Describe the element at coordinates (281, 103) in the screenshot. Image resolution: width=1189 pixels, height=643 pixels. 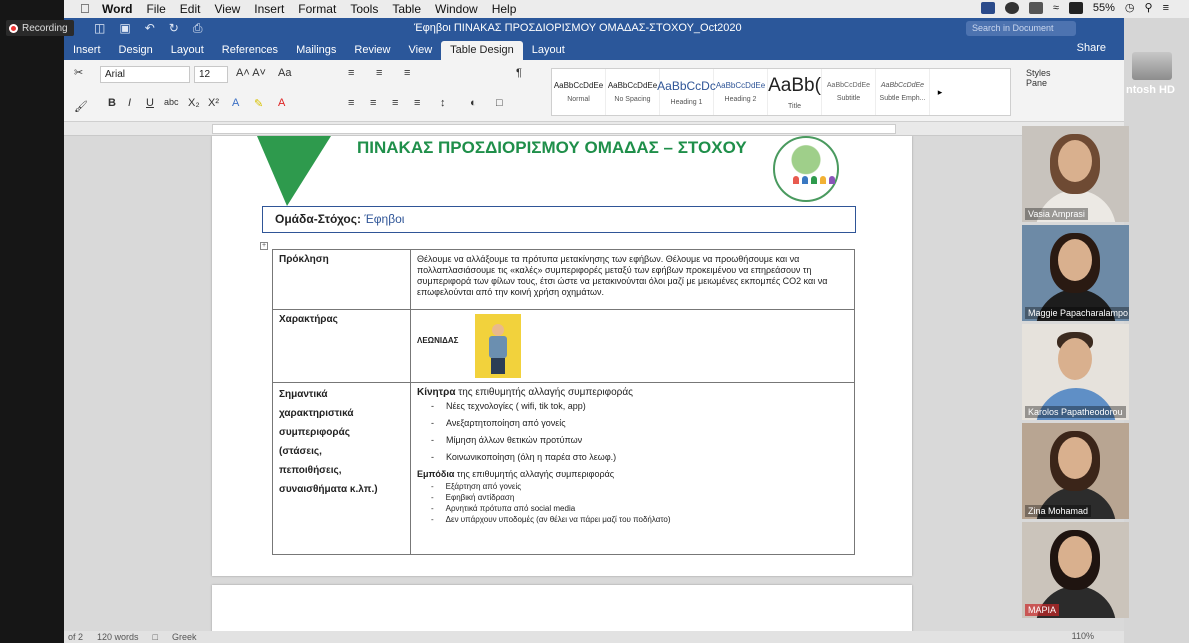
I see `font-color-icon: A` at that location.